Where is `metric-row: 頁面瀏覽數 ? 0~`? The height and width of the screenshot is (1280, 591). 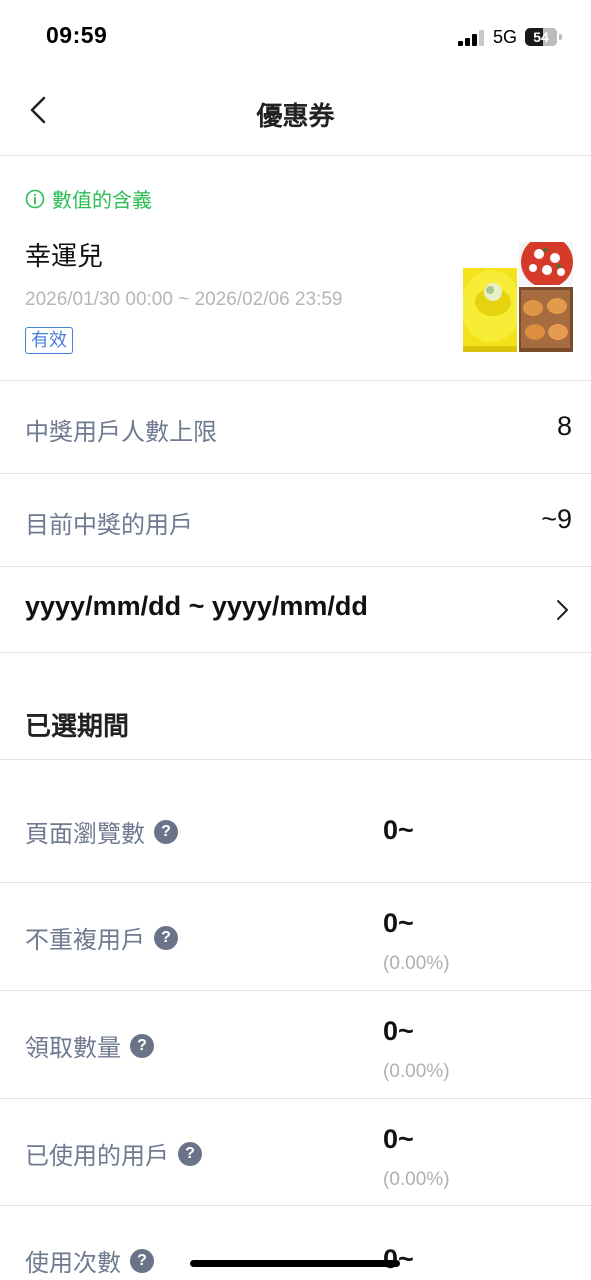 metric-row: 頁面瀏覽數 ? 0~ is located at coordinates (295, 821).